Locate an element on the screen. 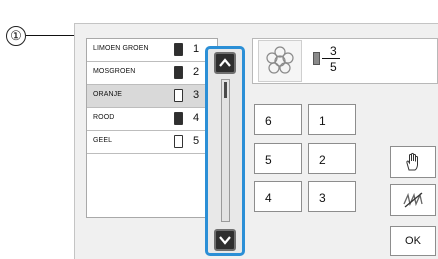 The image size is (438, 259). no-stitch-button is located at coordinates (413, 200).